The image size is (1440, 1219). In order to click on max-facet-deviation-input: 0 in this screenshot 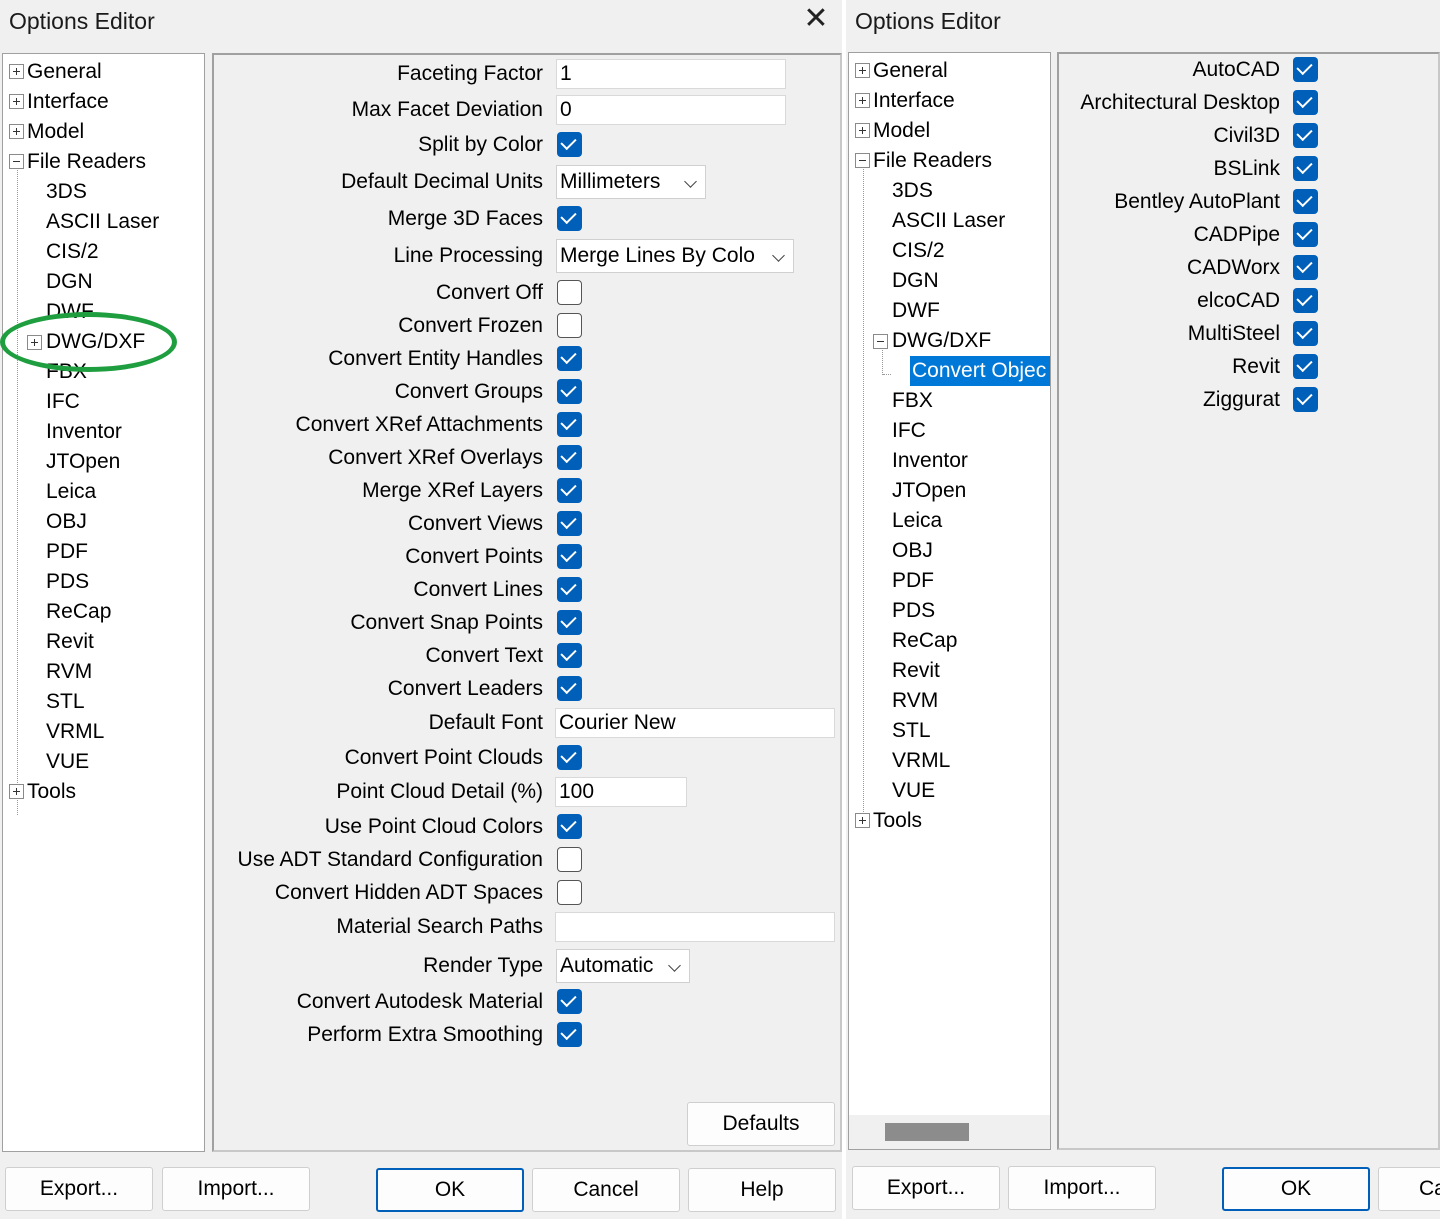, I will do `click(671, 110)`.